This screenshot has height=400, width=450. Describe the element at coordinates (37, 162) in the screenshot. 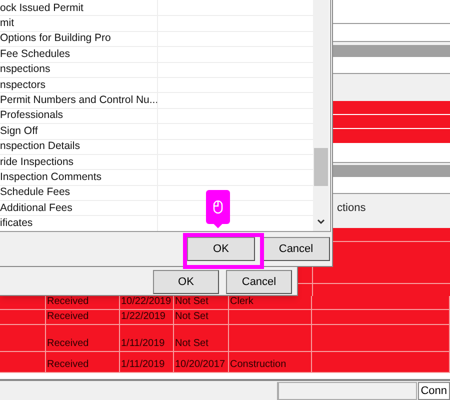

I see `list-item: ride Inspections` at that location.